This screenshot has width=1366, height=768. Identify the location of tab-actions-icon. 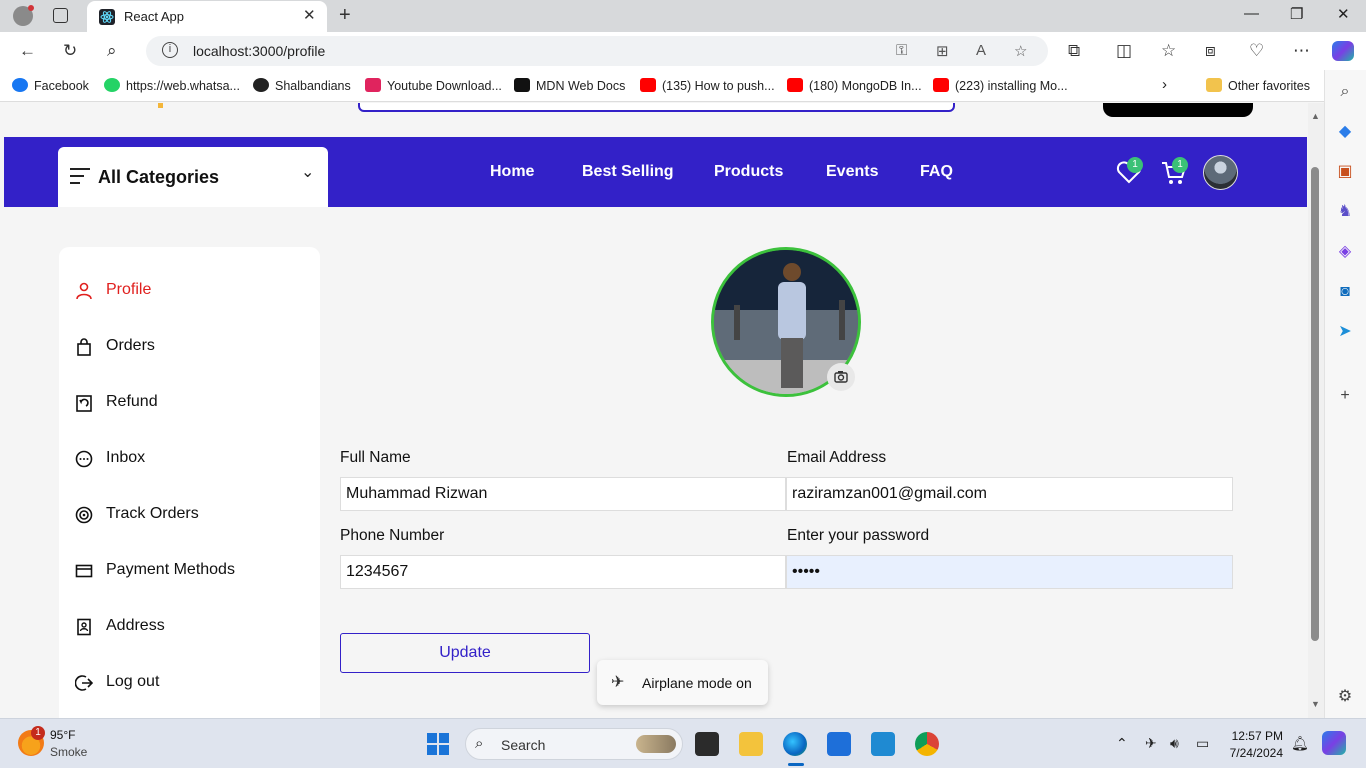
(60, 15).